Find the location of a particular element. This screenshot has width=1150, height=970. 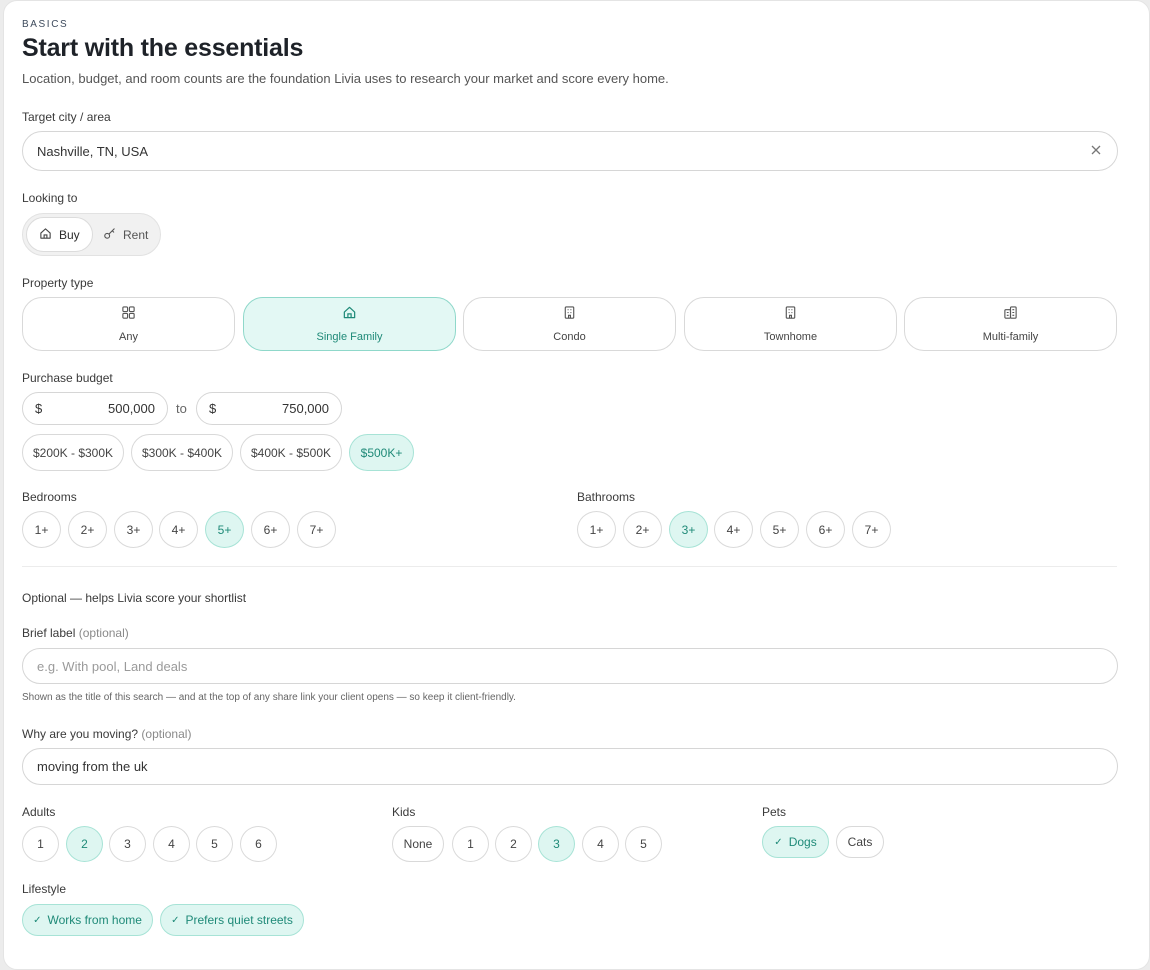

adults-option: 6 is located at coordinates (258, 844).